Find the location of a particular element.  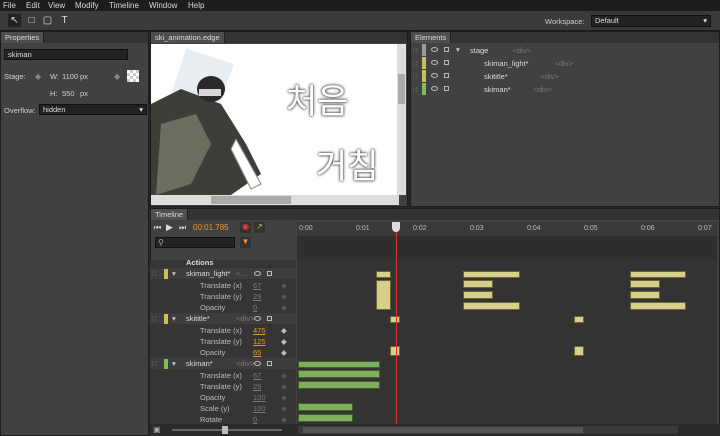

element-row: ∷ ▾ stage <div> is located at coordinates (563, 50).